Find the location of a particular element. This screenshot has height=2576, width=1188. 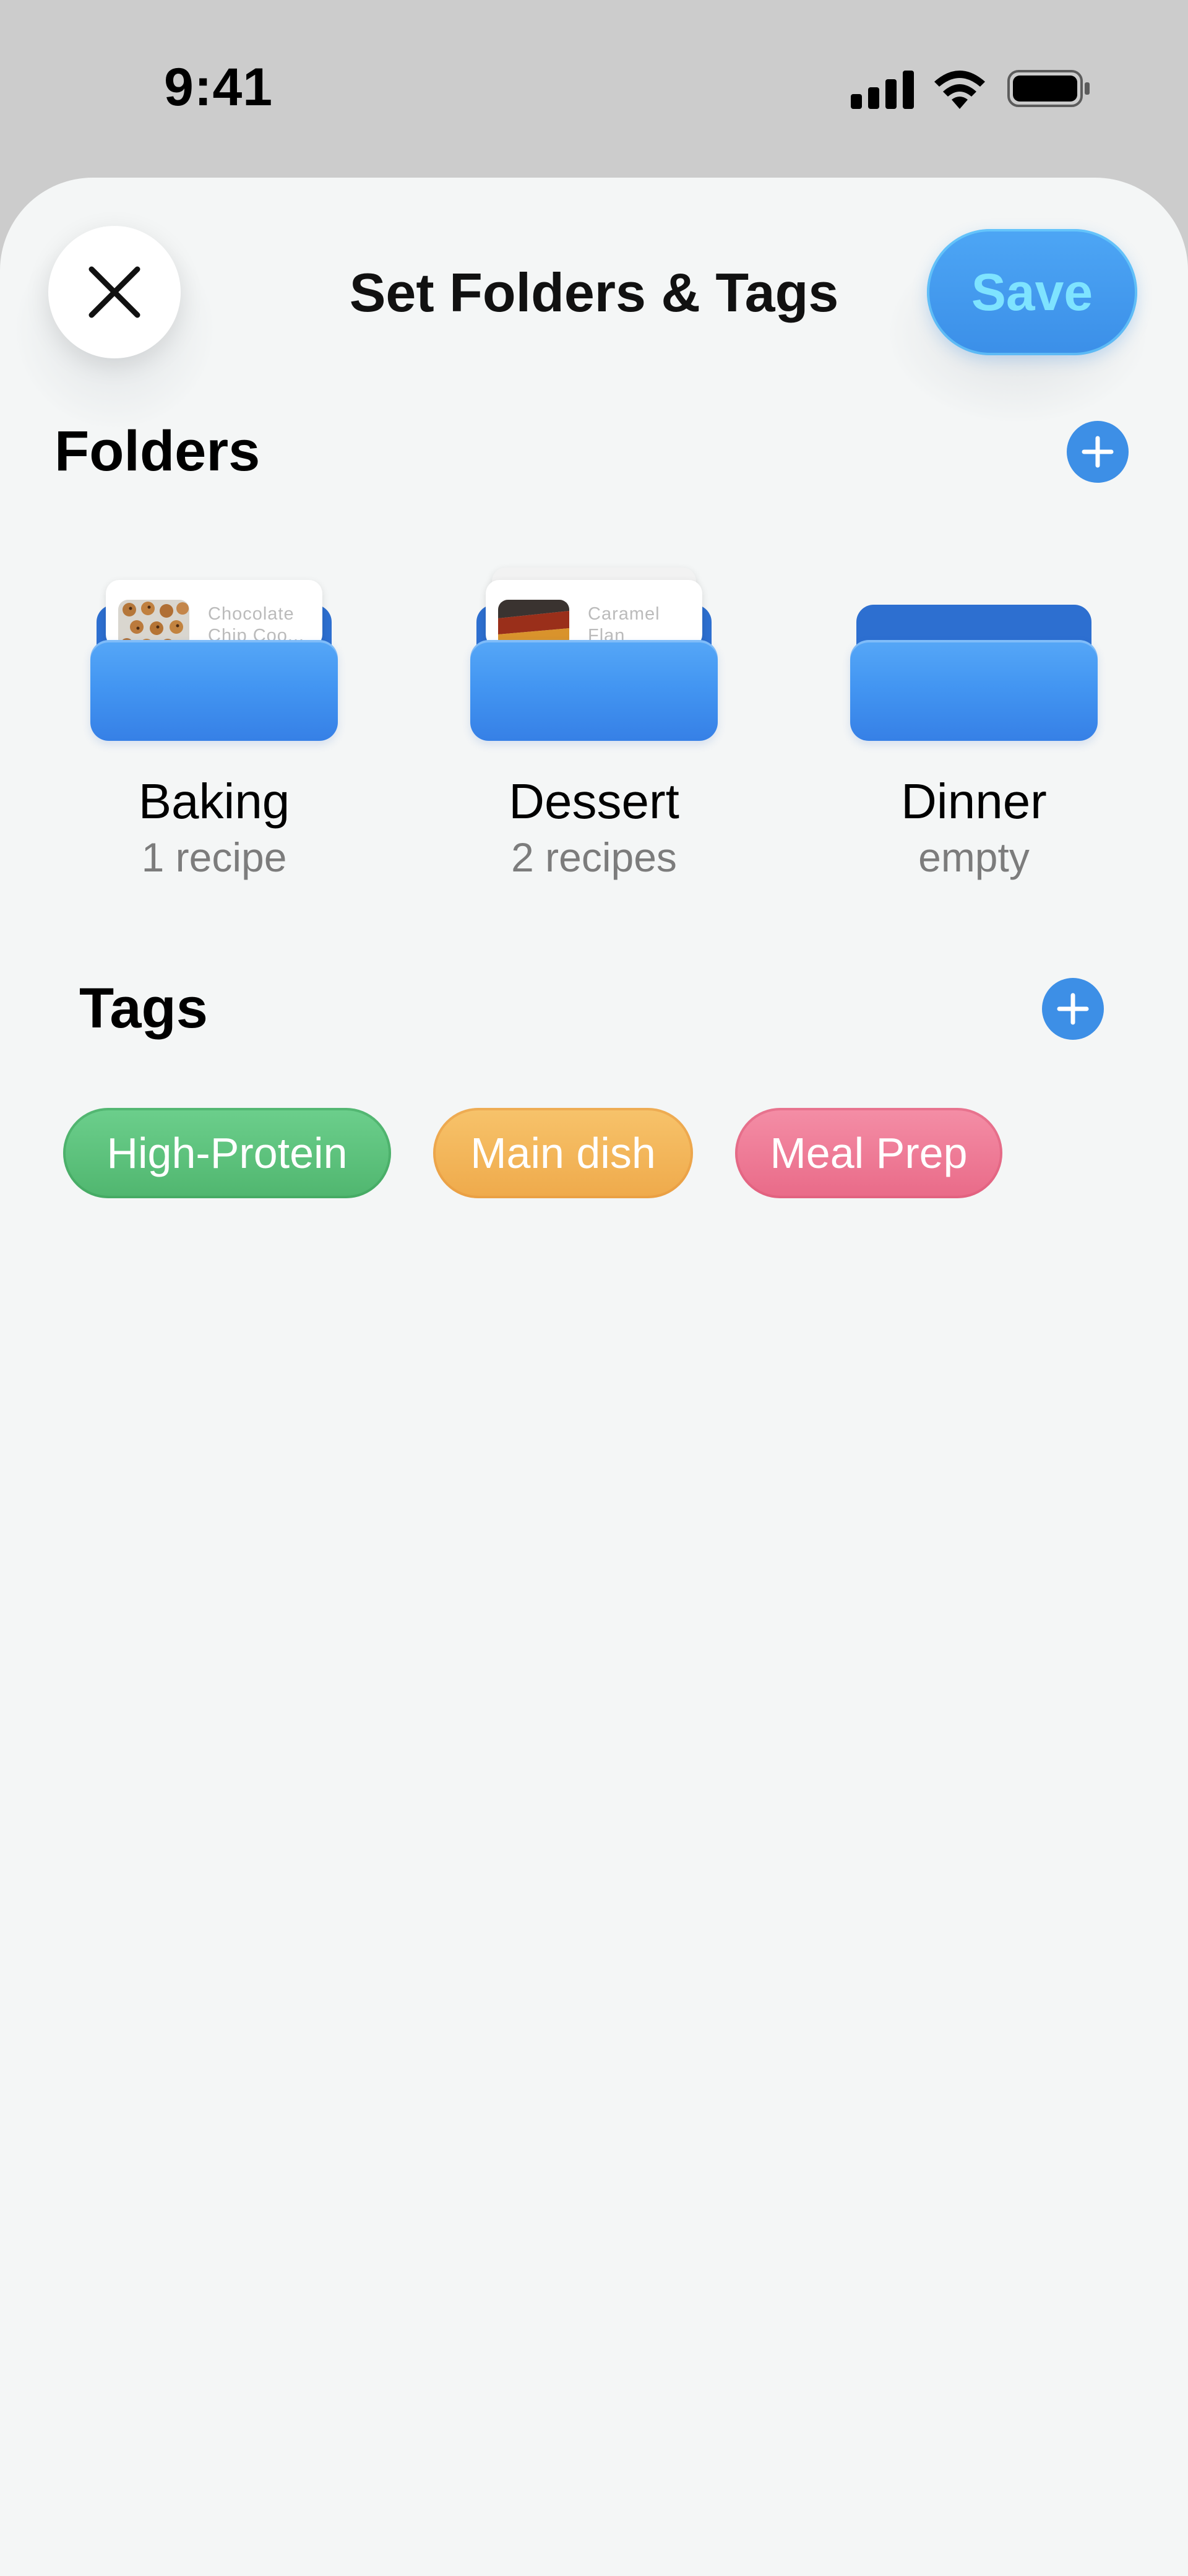

folder-baking: Chocolate Chip Coo... Baking 1 recipe is located at coordinates (214, 722).